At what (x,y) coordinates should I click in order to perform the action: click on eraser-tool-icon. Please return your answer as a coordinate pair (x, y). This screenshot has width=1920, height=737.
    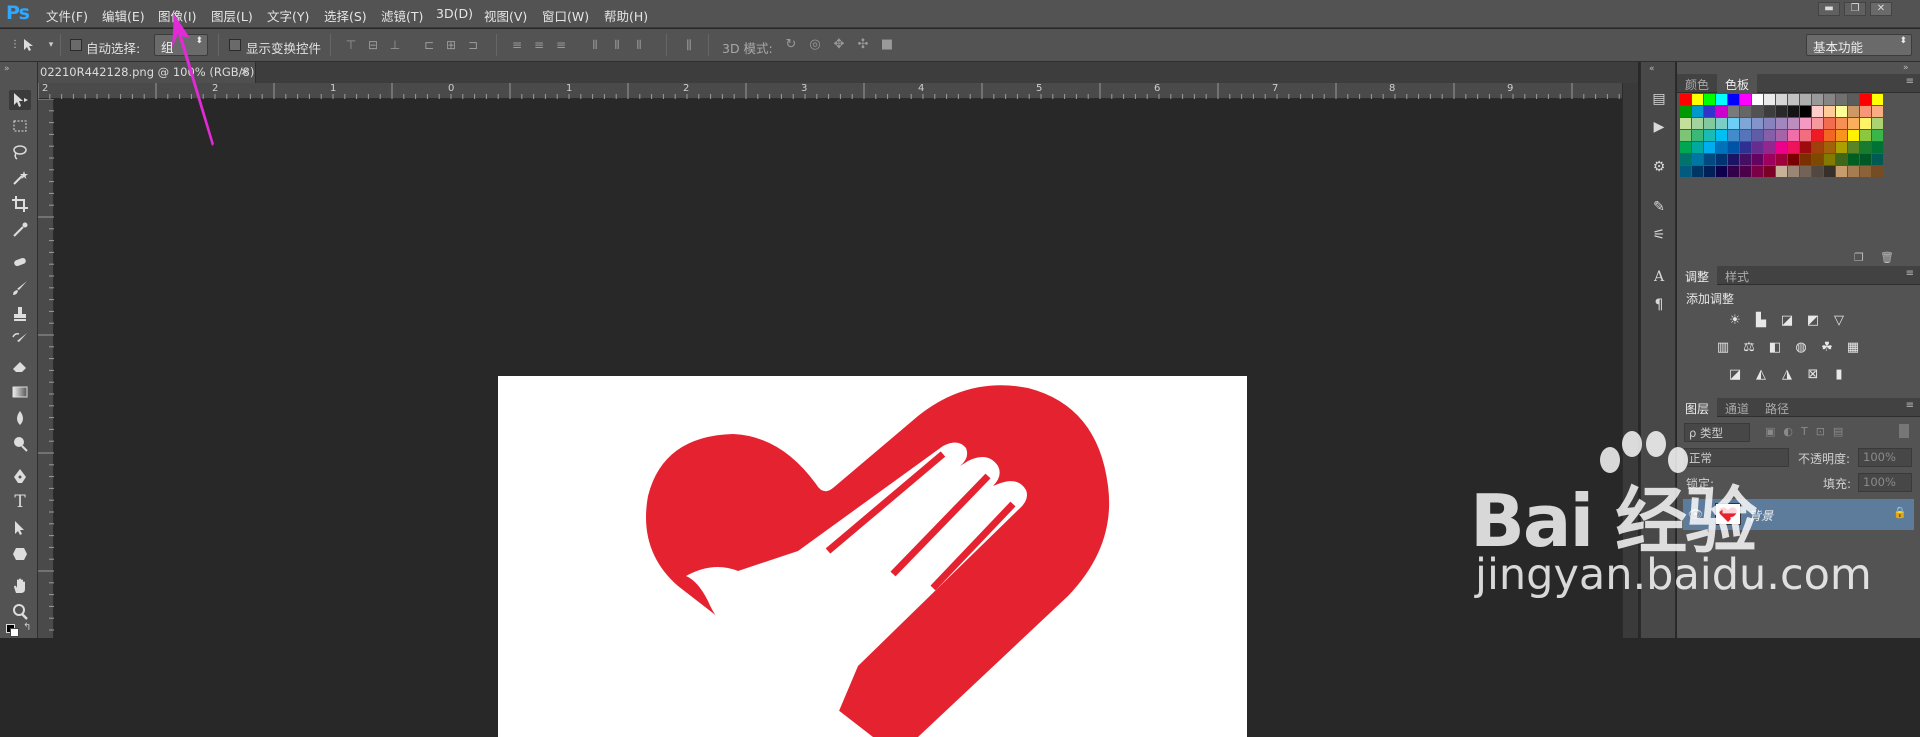
    Looking at the image, I should click on (20, 366).